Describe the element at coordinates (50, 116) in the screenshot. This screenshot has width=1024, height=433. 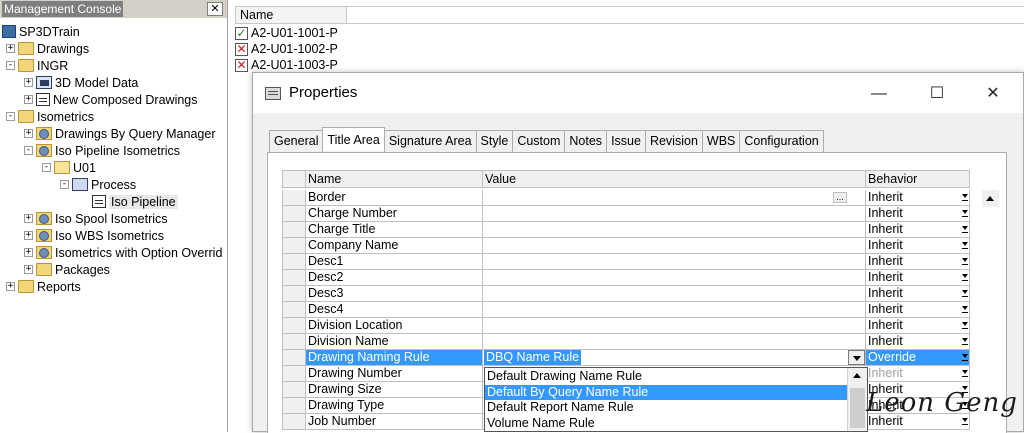
I see `tree-item-isometrics: - Isometrics` at that location.